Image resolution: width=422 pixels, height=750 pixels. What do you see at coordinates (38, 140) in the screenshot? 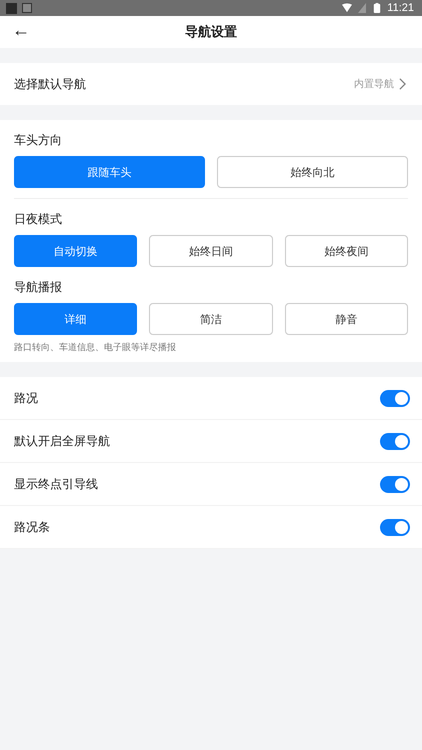
I see `section-title: 车头方向` at bounding box center [38, 140].